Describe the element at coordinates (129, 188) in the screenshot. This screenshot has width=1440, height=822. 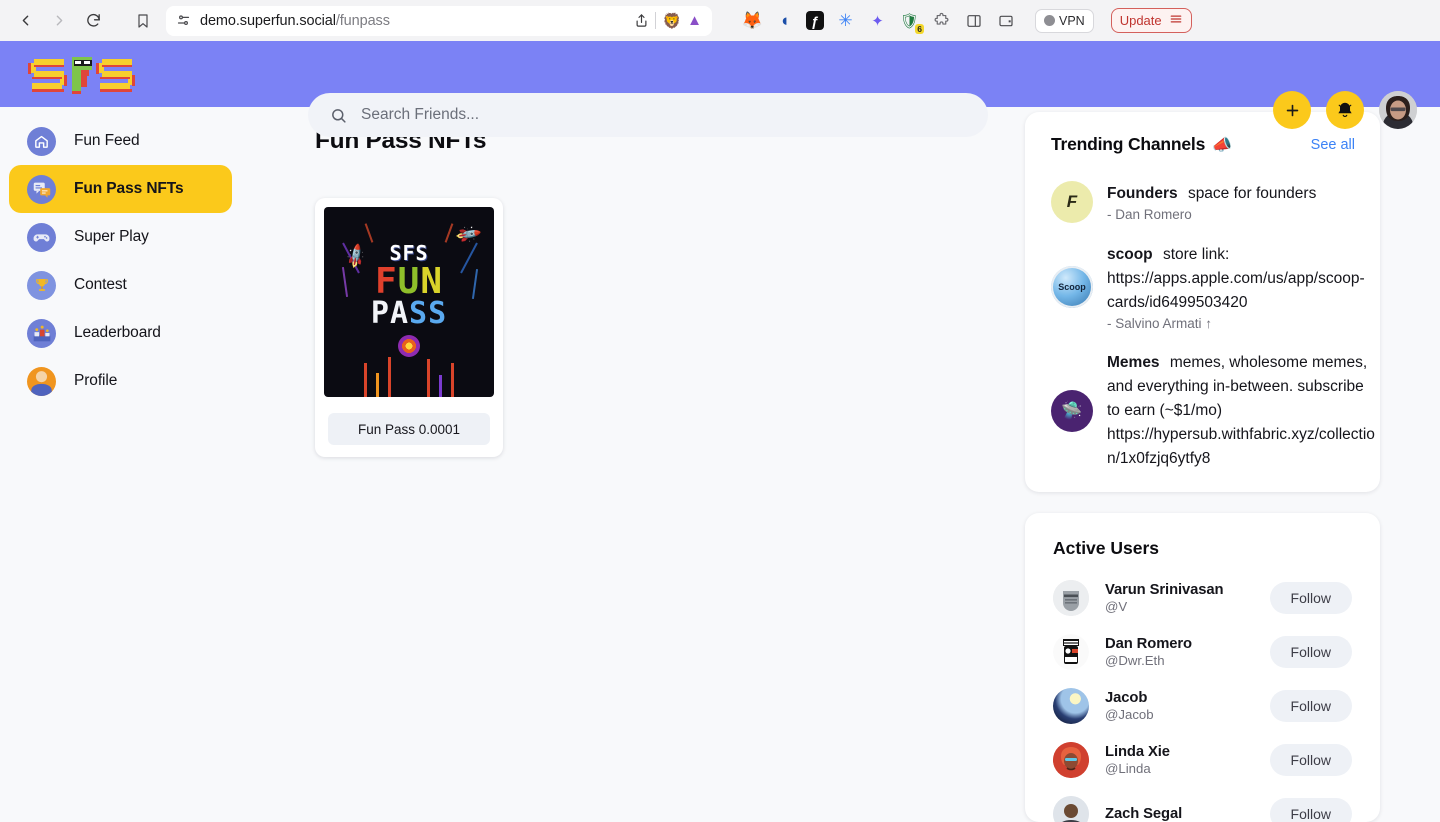
I see `sidebar-item-label: Fun Pass NFTs` at that location.